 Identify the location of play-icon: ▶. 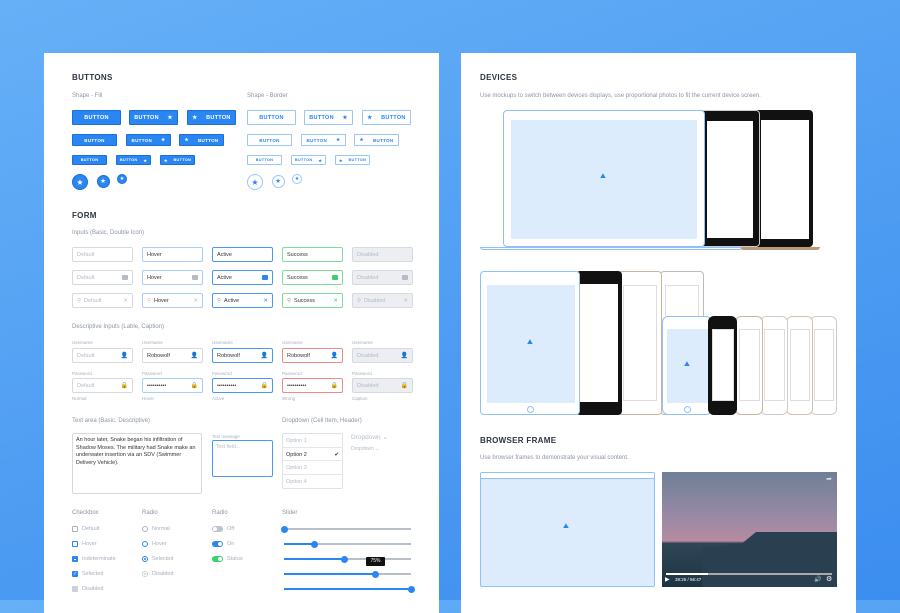
(667, 579).